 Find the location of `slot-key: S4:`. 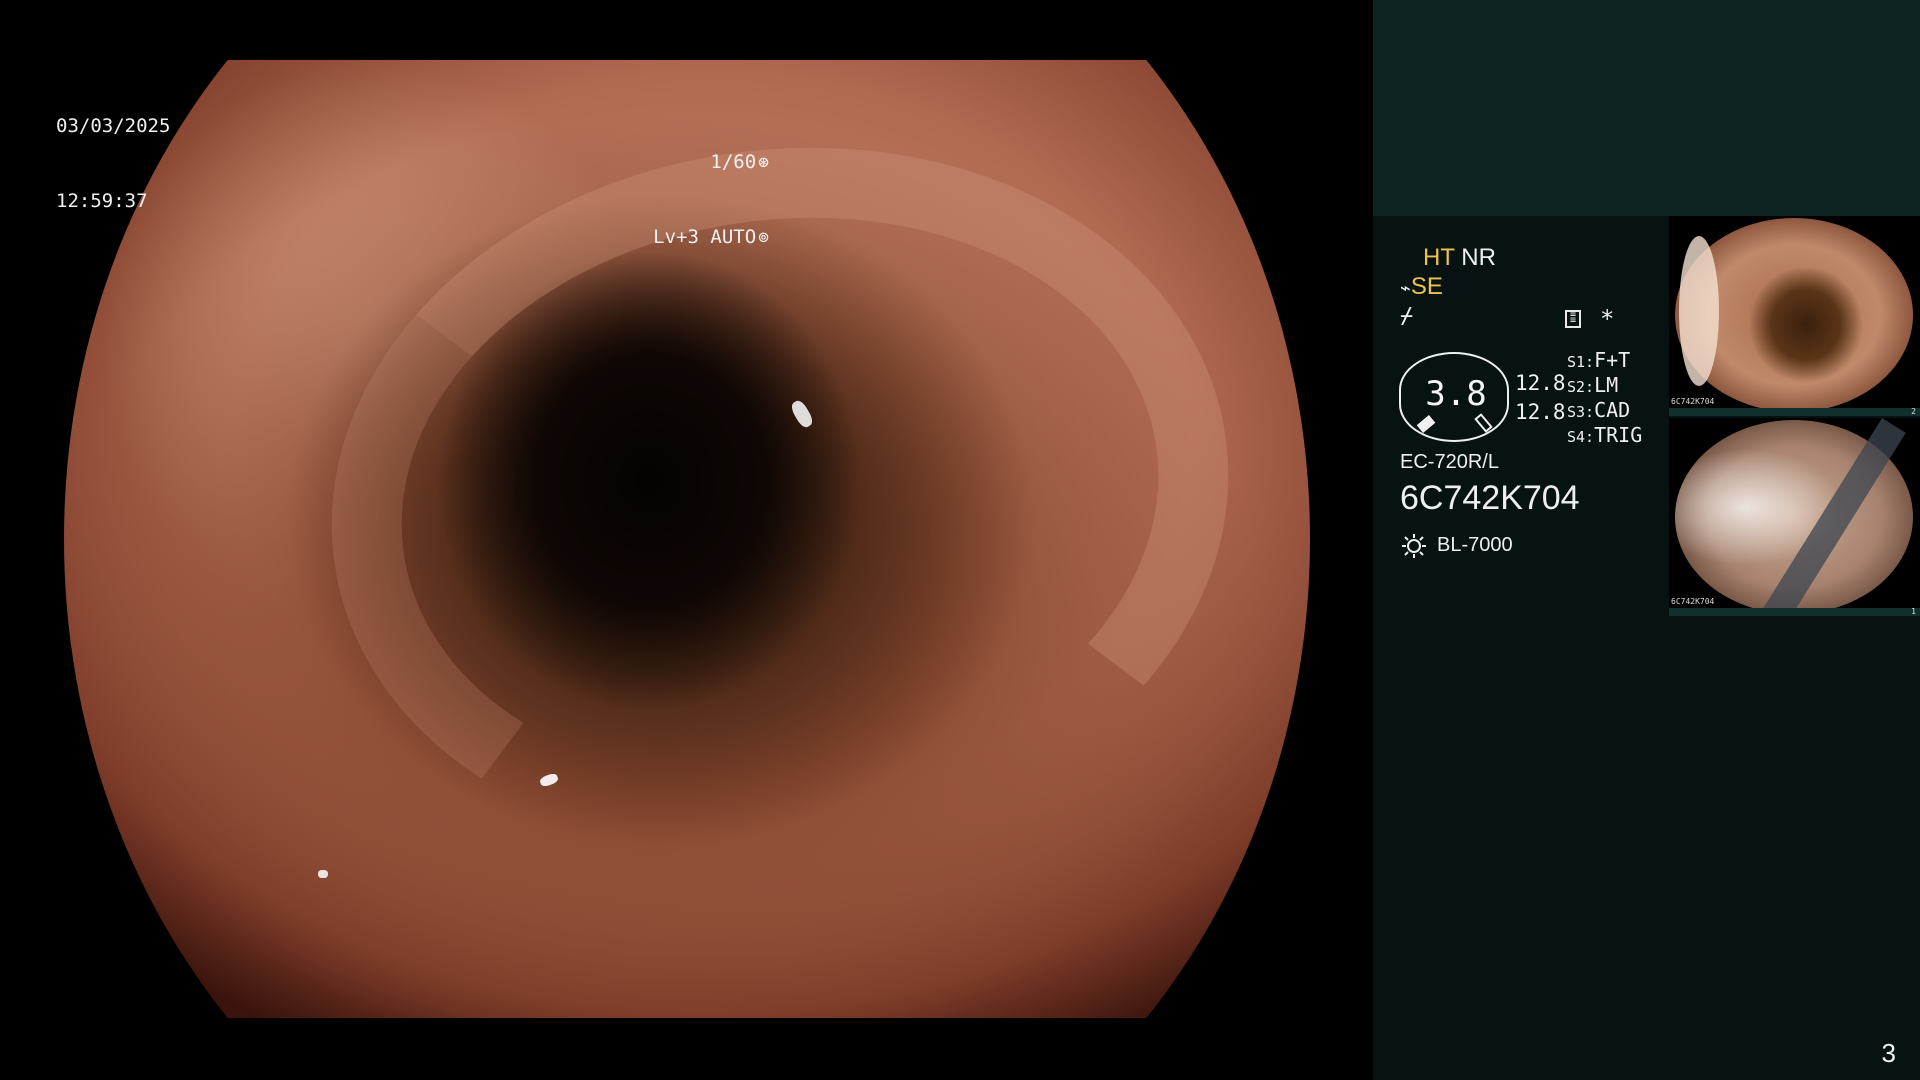

slot-key: S4: is located at coordinates (1581, 437).